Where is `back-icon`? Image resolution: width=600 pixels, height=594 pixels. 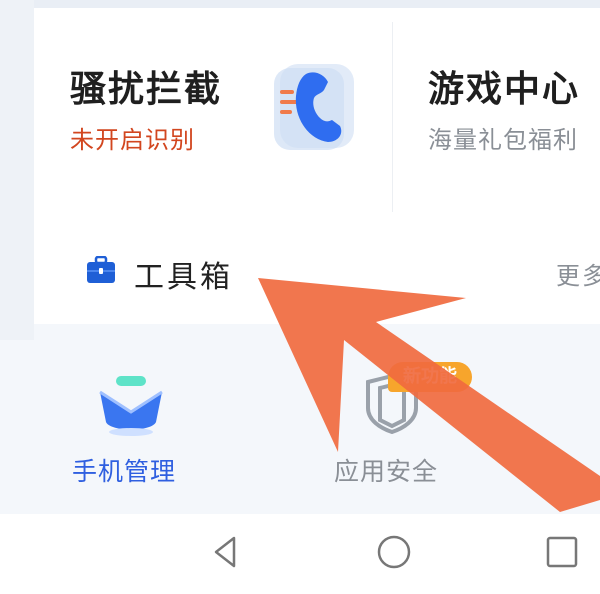 back-icon is located at coordinates (226, 552).